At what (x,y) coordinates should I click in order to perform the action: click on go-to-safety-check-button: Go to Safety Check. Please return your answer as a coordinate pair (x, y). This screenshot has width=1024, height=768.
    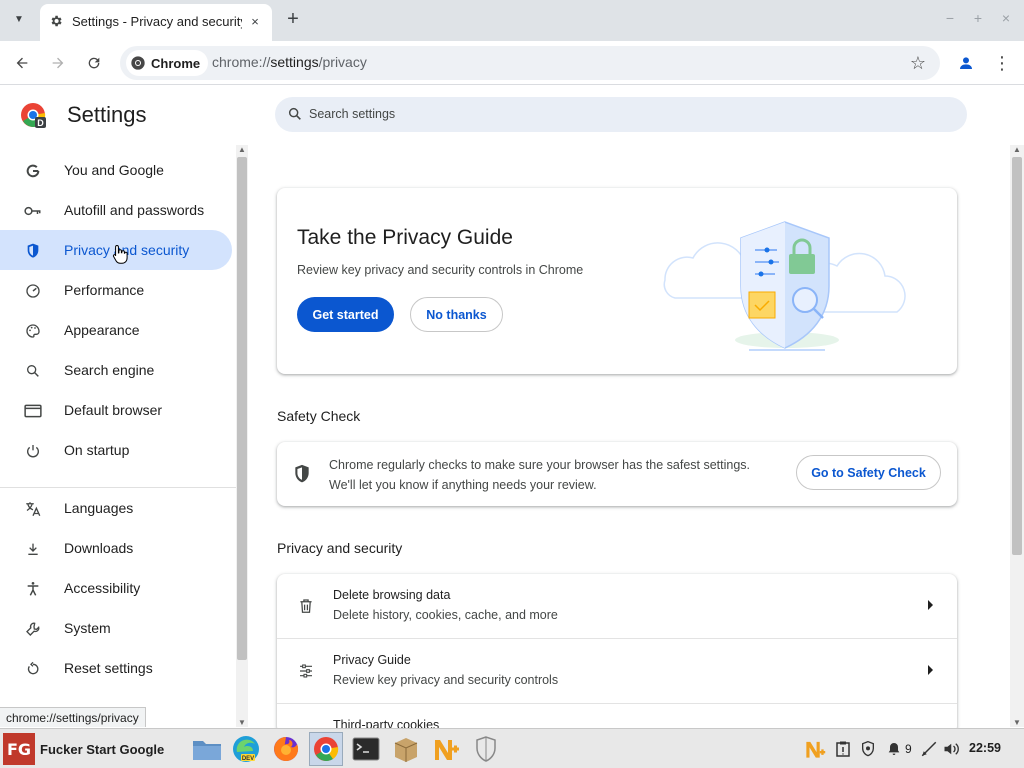
    Looking at the image, I should click on (868, 472).